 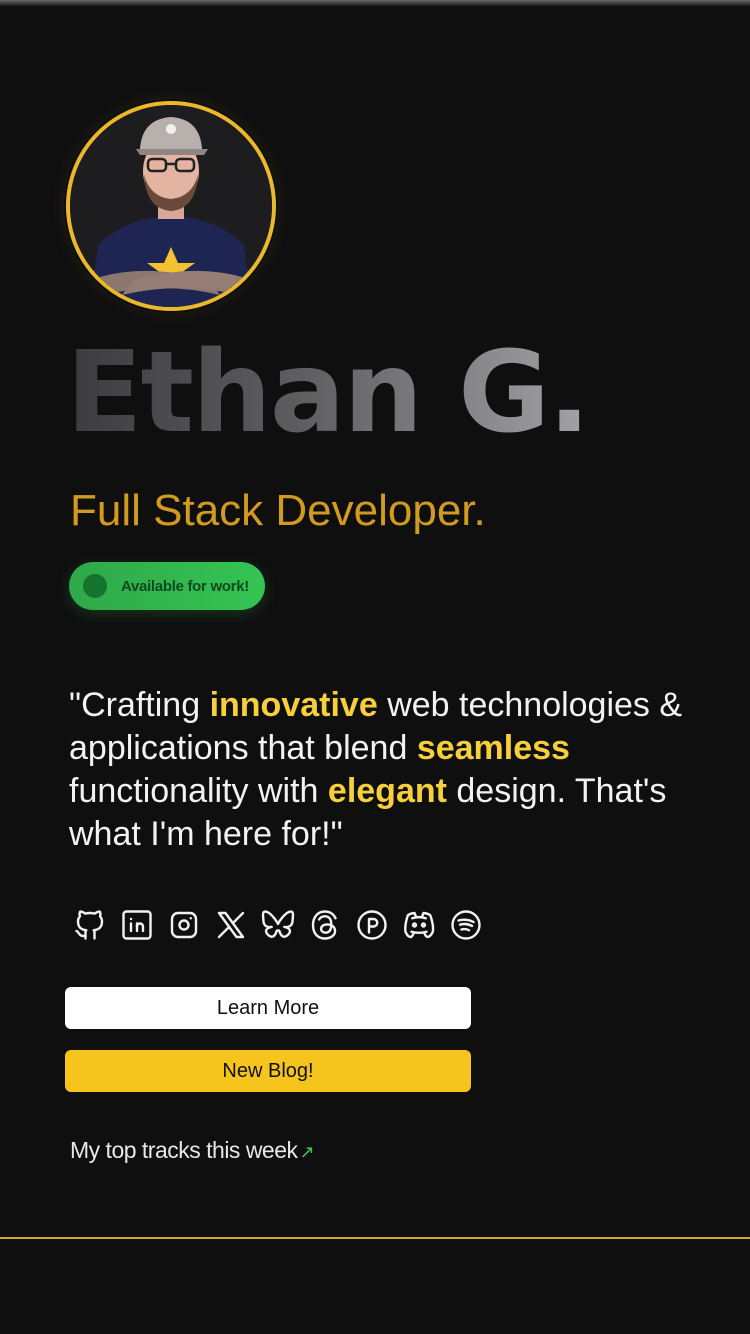 I want to click on github-icon, so click(x=89, y=925).